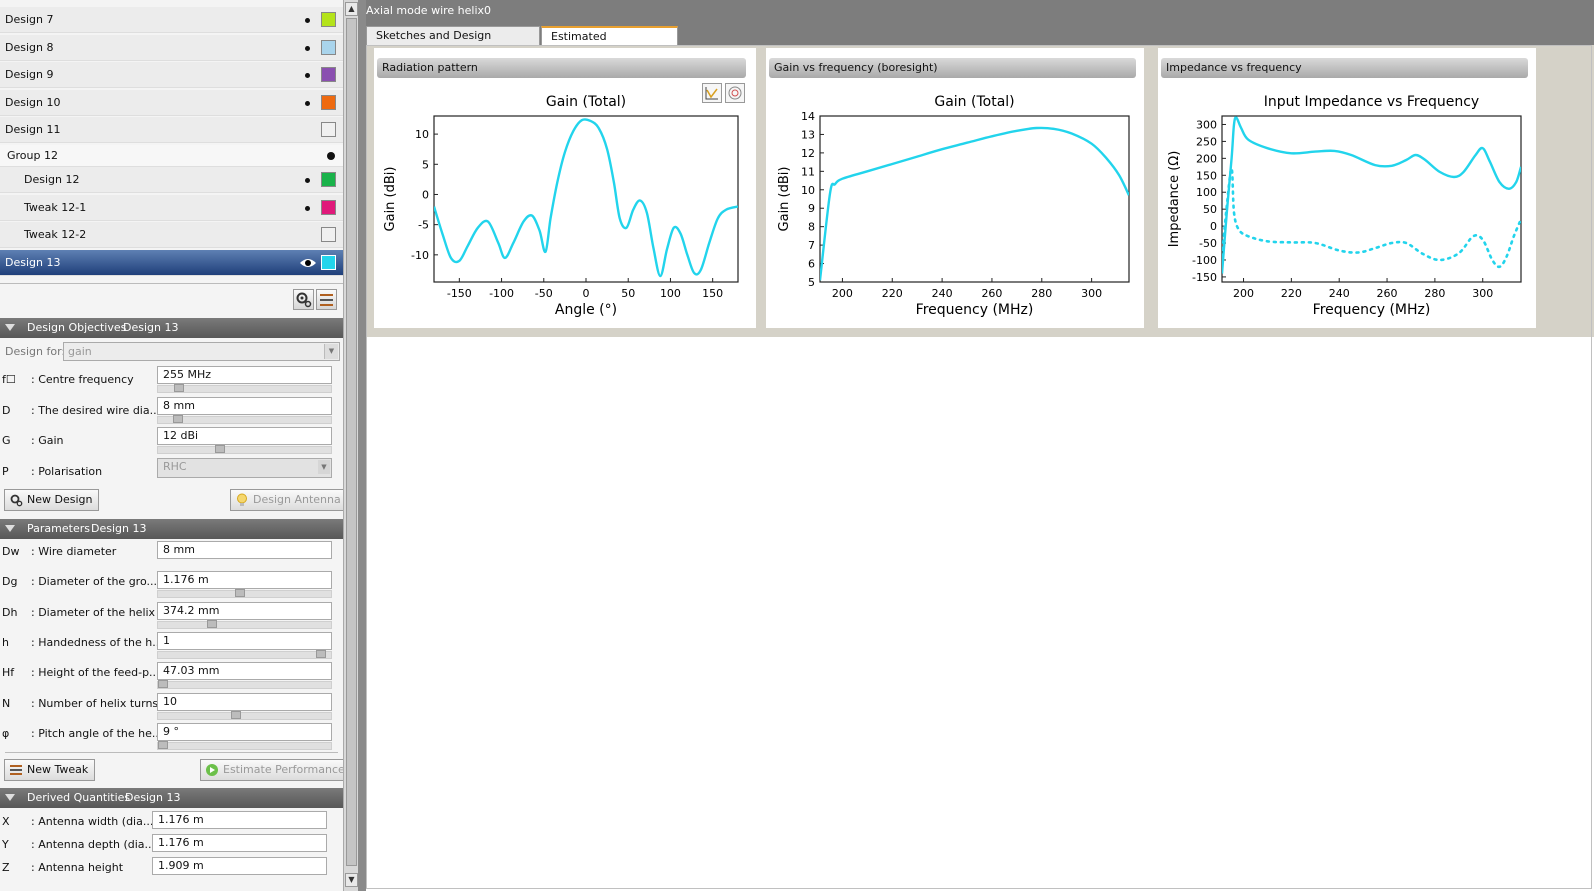 The image size is (1594, 891). I want to click on design-antenna-button: Design Antenna, so click(286, 500).